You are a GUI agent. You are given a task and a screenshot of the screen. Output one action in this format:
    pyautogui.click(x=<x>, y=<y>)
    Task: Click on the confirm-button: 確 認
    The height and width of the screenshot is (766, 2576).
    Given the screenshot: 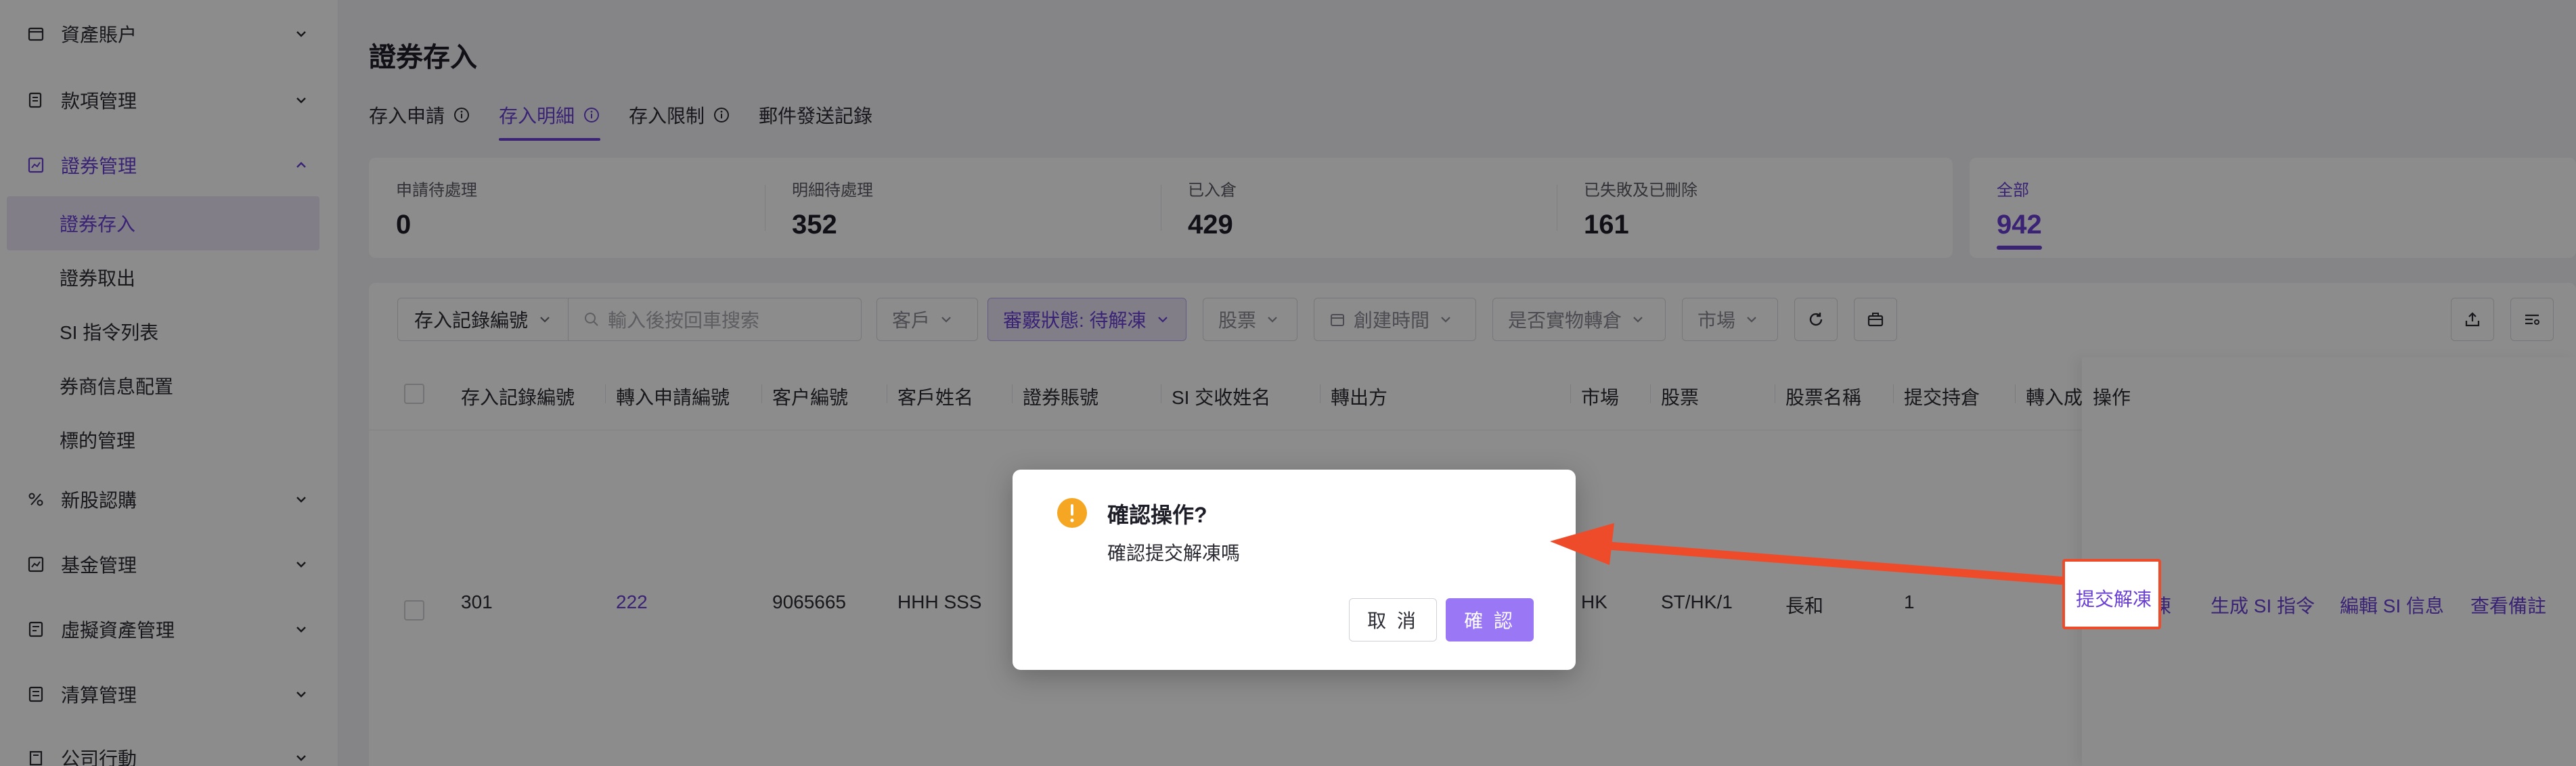 What is the action you would take?
    pyautogui.click(x=1490, y=620)
    